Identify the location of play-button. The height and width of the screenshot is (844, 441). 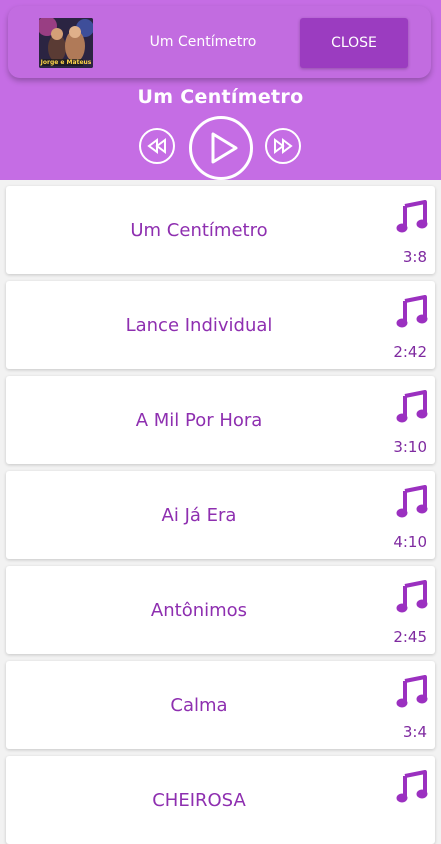
(221, 148).